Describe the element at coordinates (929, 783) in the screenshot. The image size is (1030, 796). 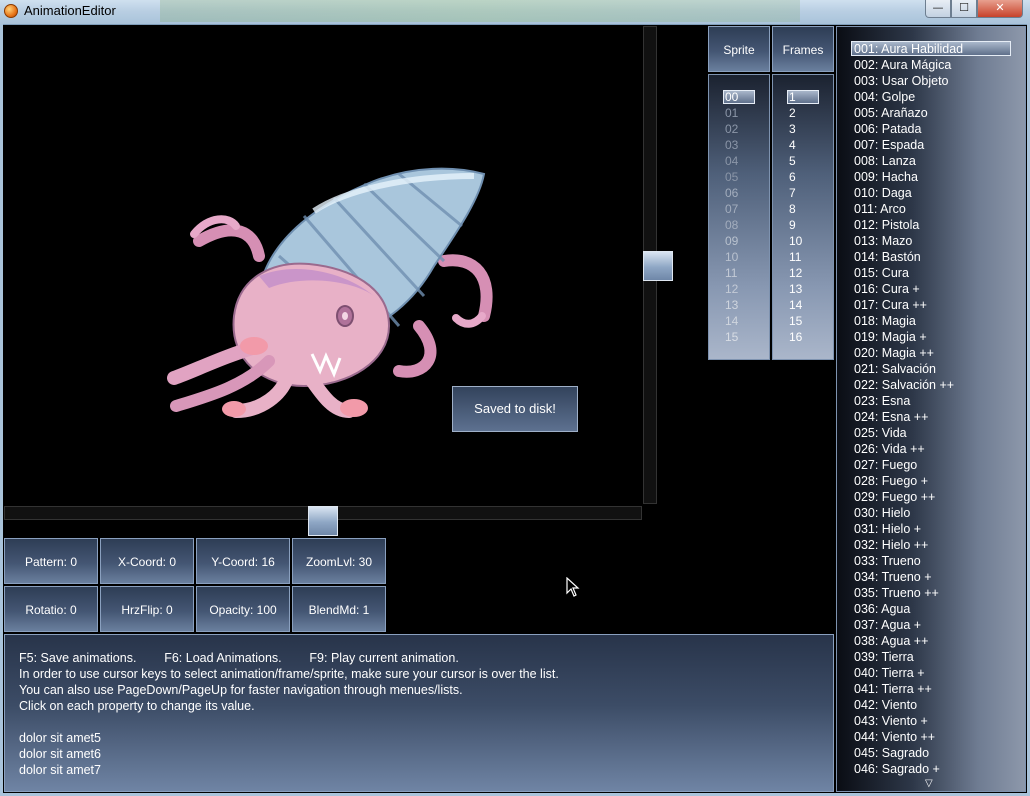
I see `chevron-down-icon: ▽` at that location.